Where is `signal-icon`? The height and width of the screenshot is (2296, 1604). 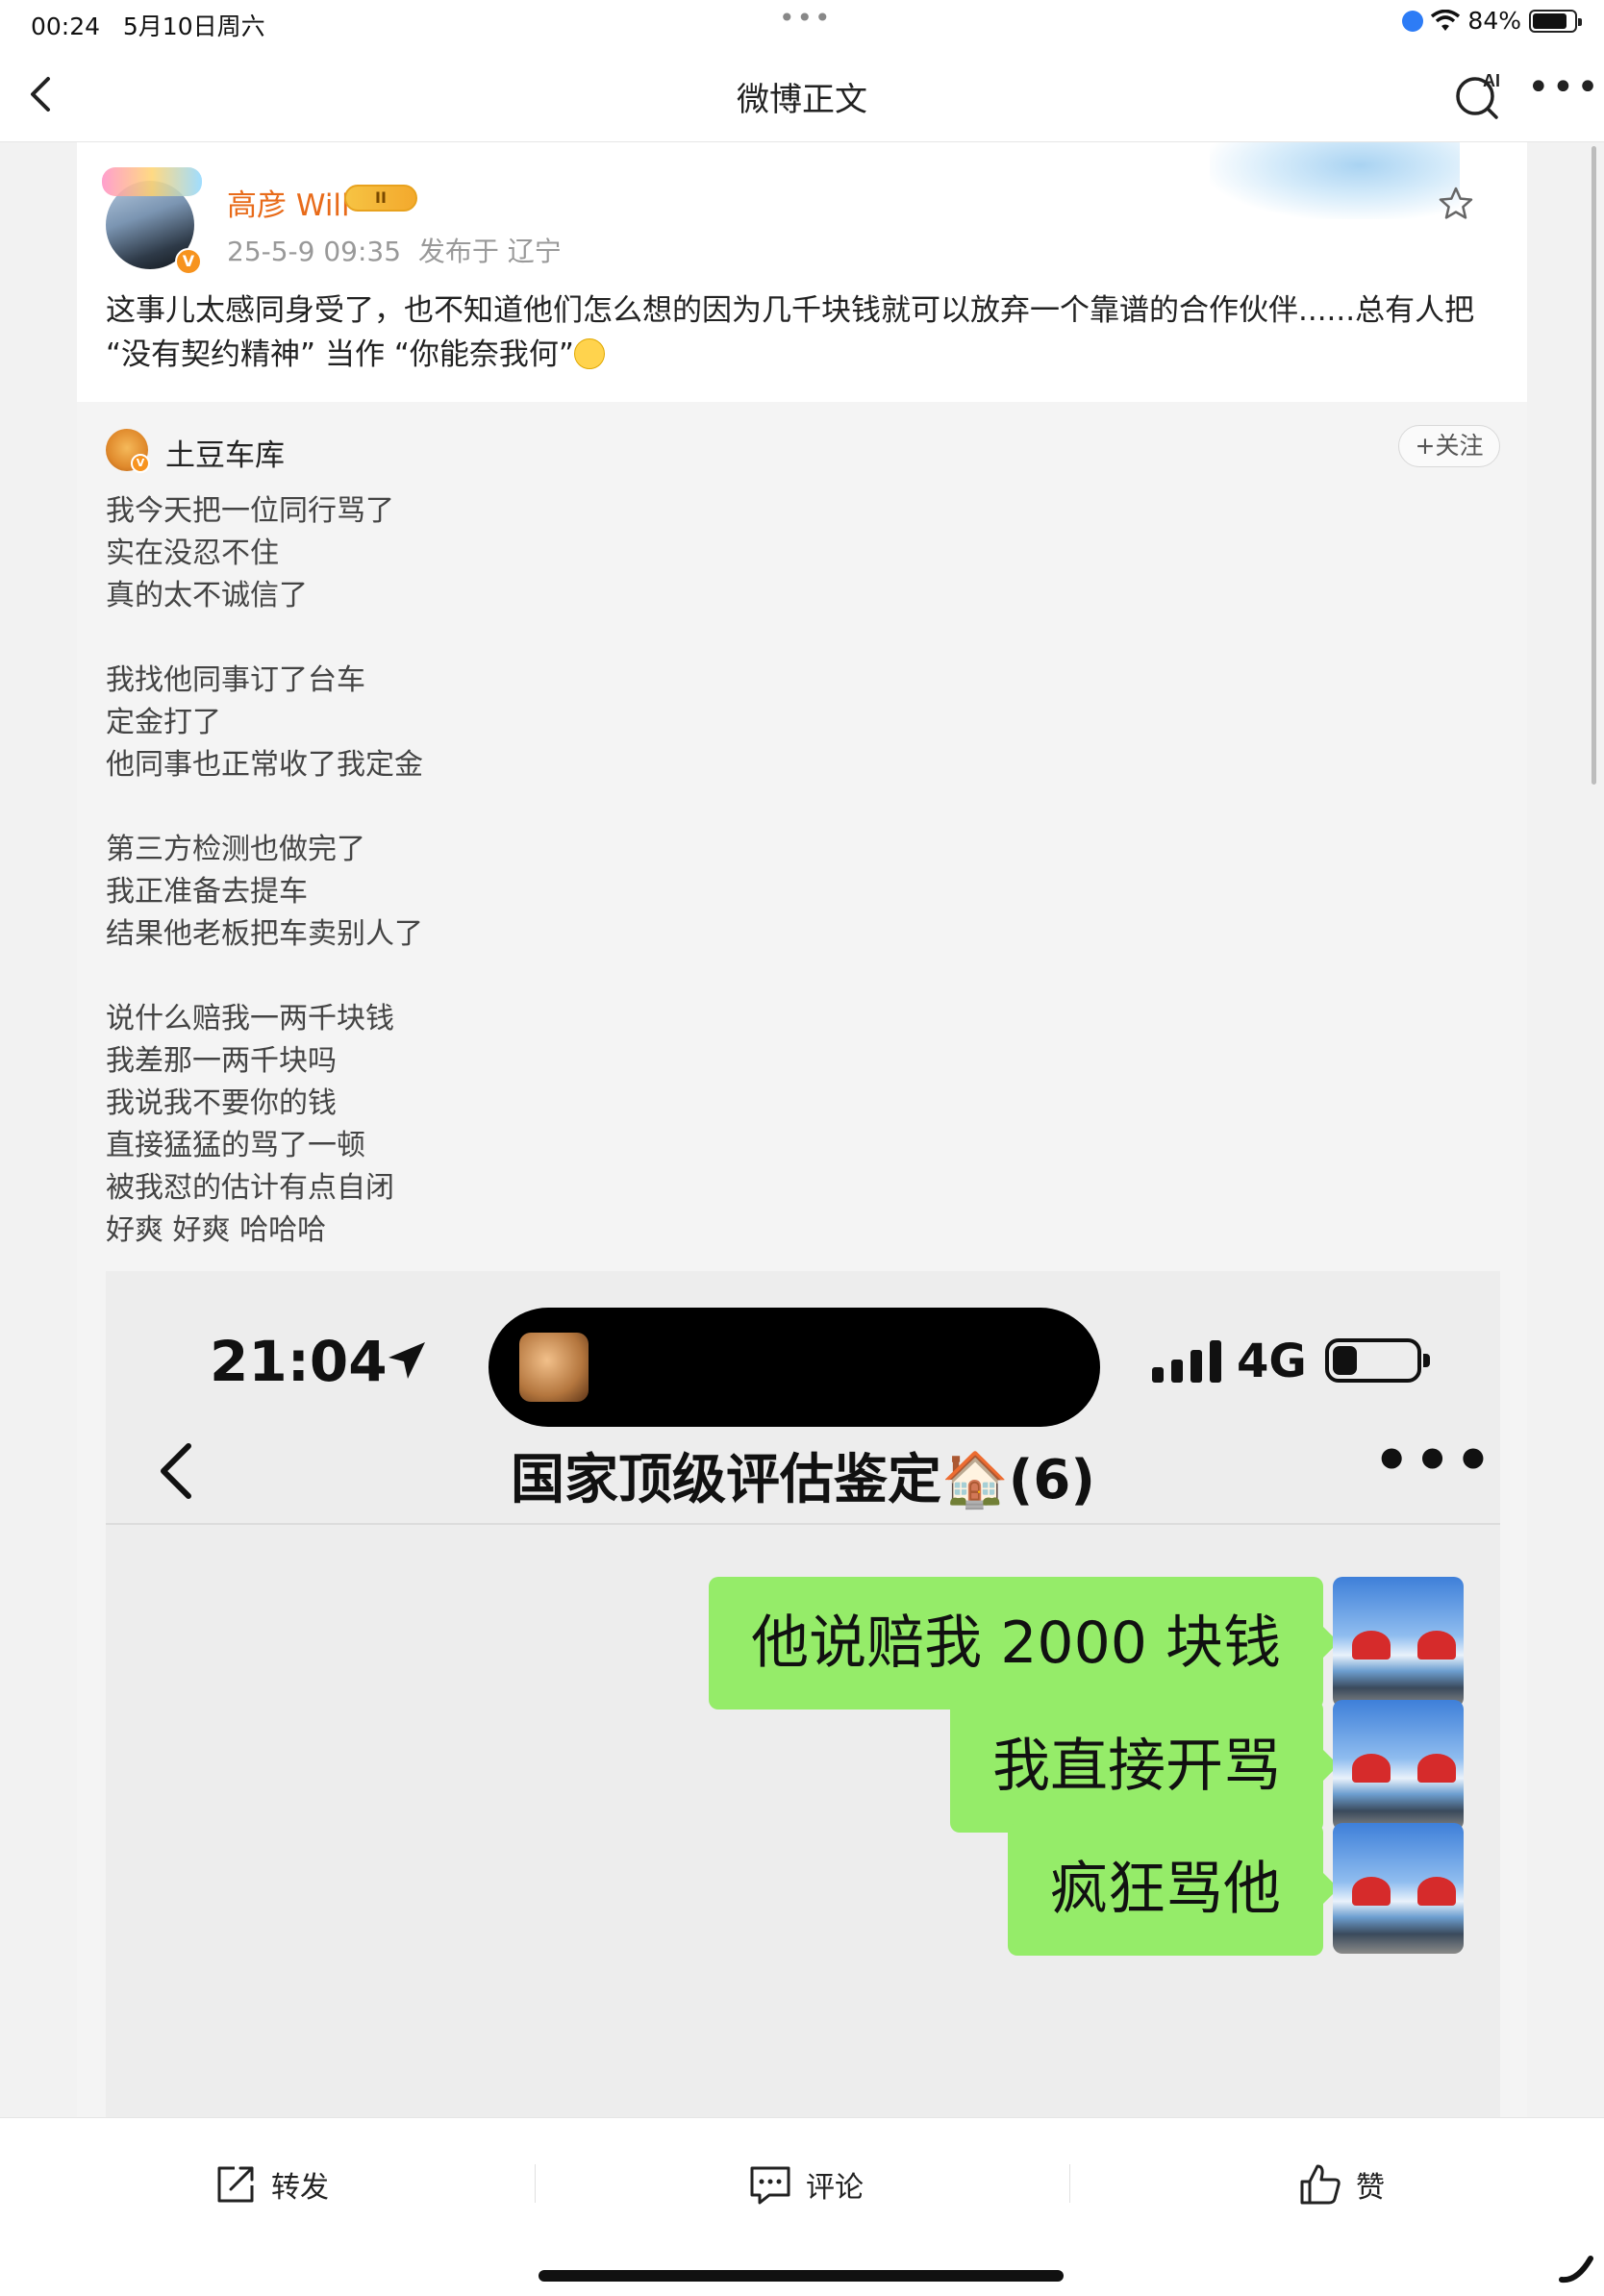 signal-icon is located at coordinates (1186, 1361).